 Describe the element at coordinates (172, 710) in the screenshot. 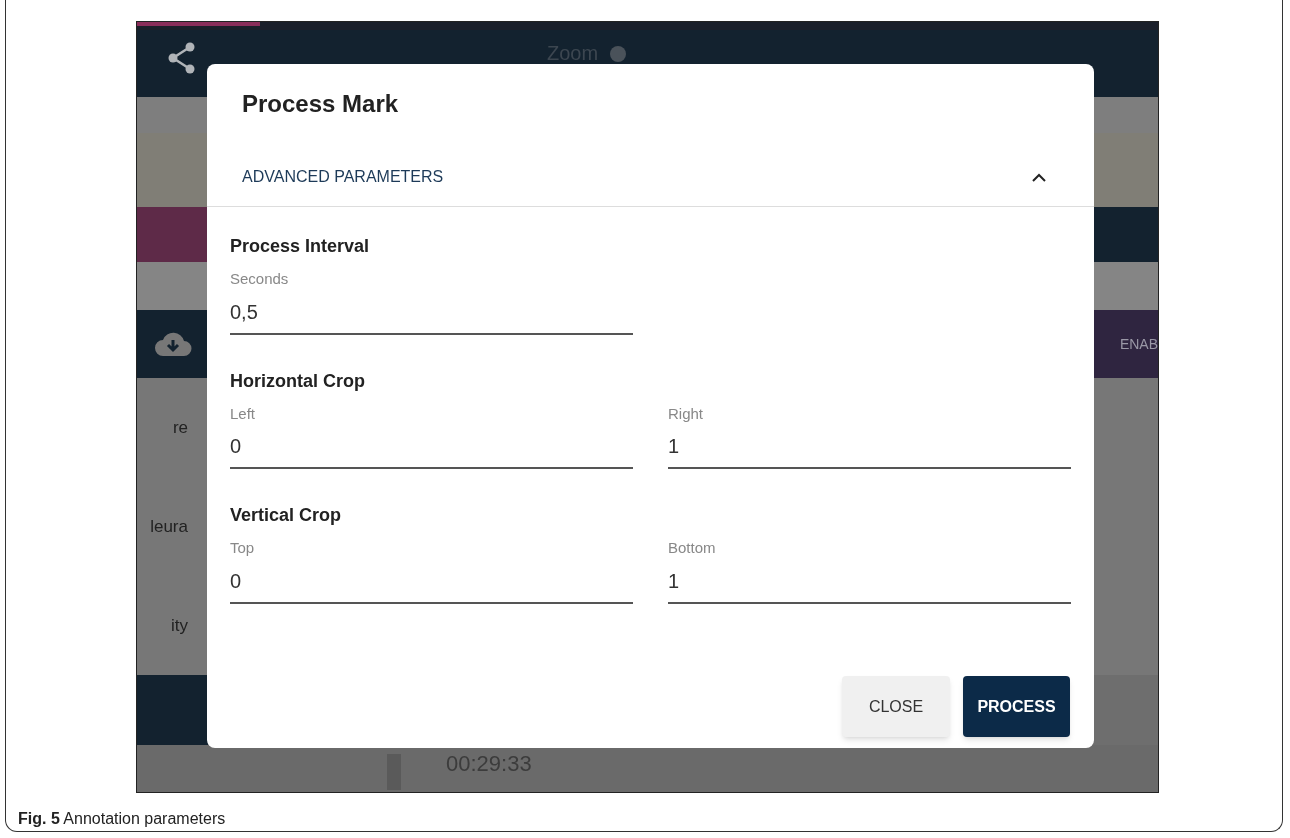

I see `footer-bar` at that location.